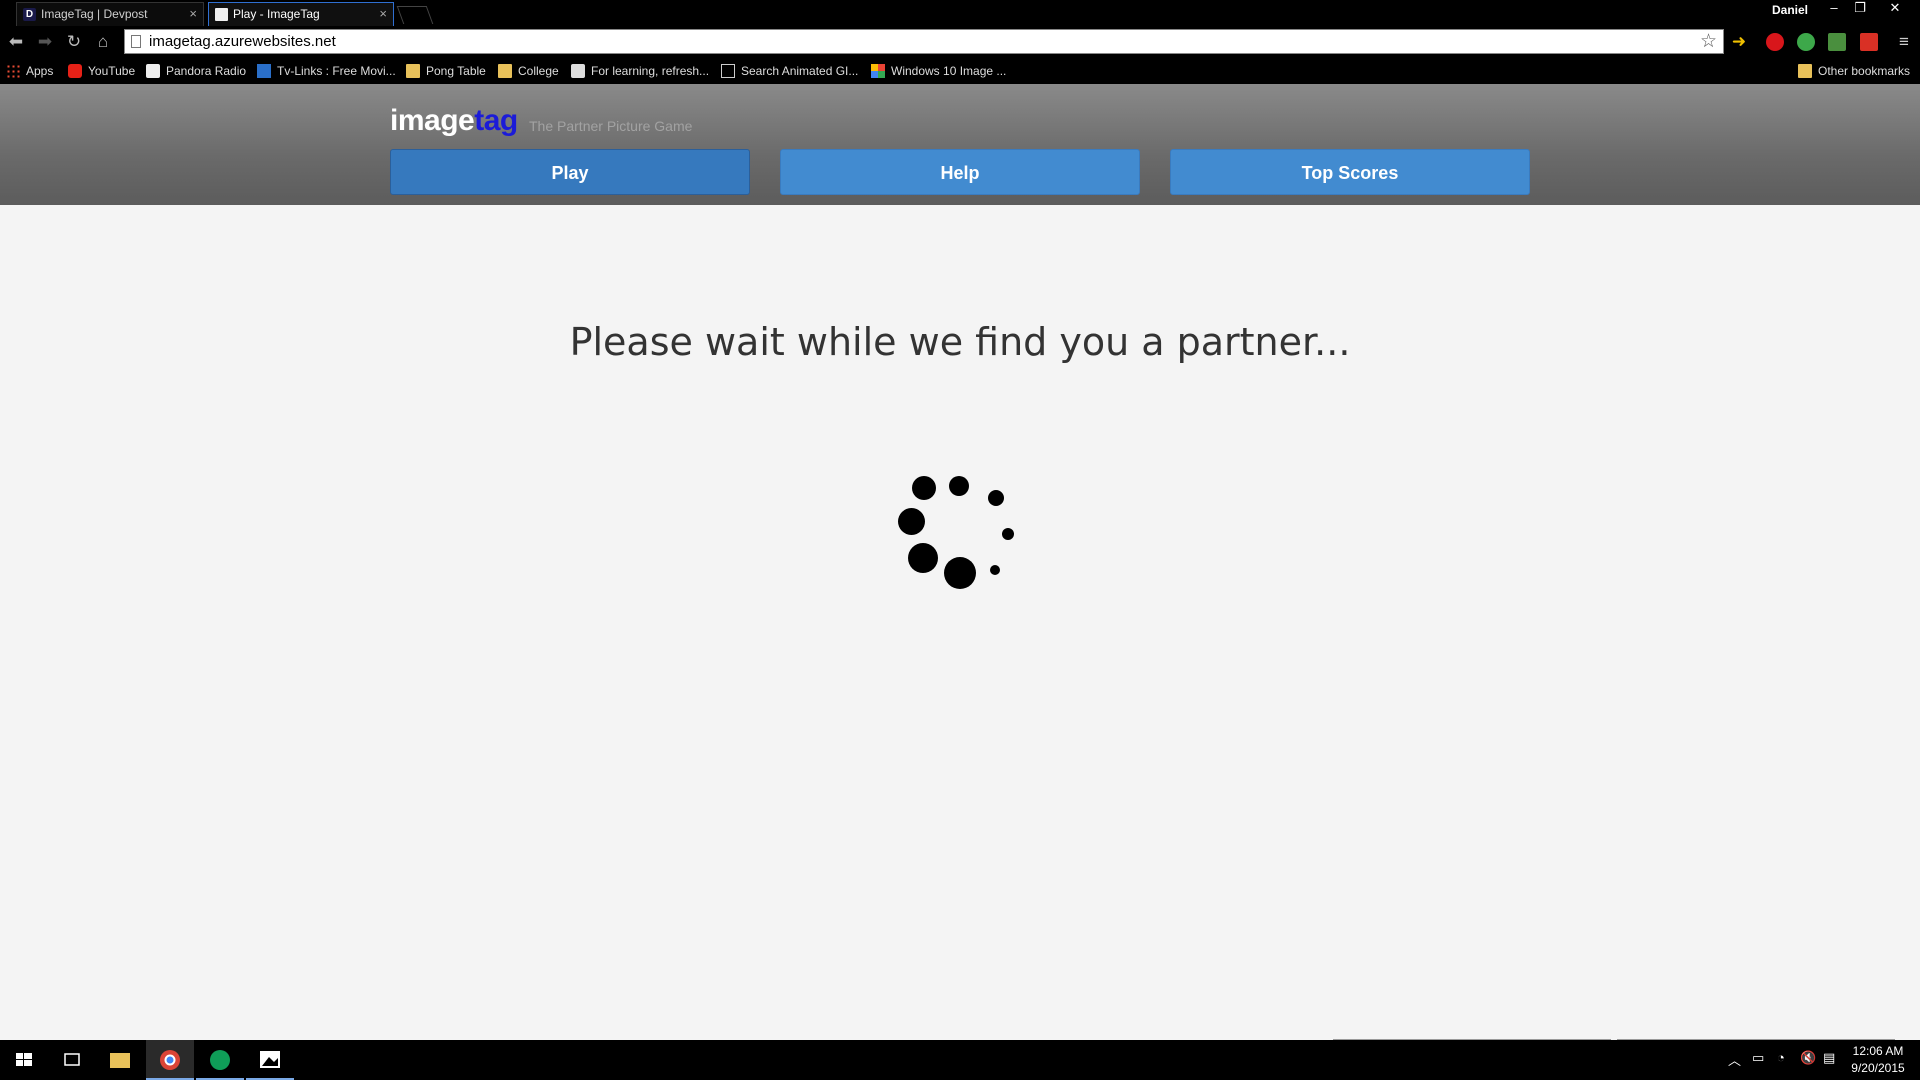  What do you see at coordinates (960, 172) in the screenshot?
I see `help-button: Help` at bounding box center [960, 172].